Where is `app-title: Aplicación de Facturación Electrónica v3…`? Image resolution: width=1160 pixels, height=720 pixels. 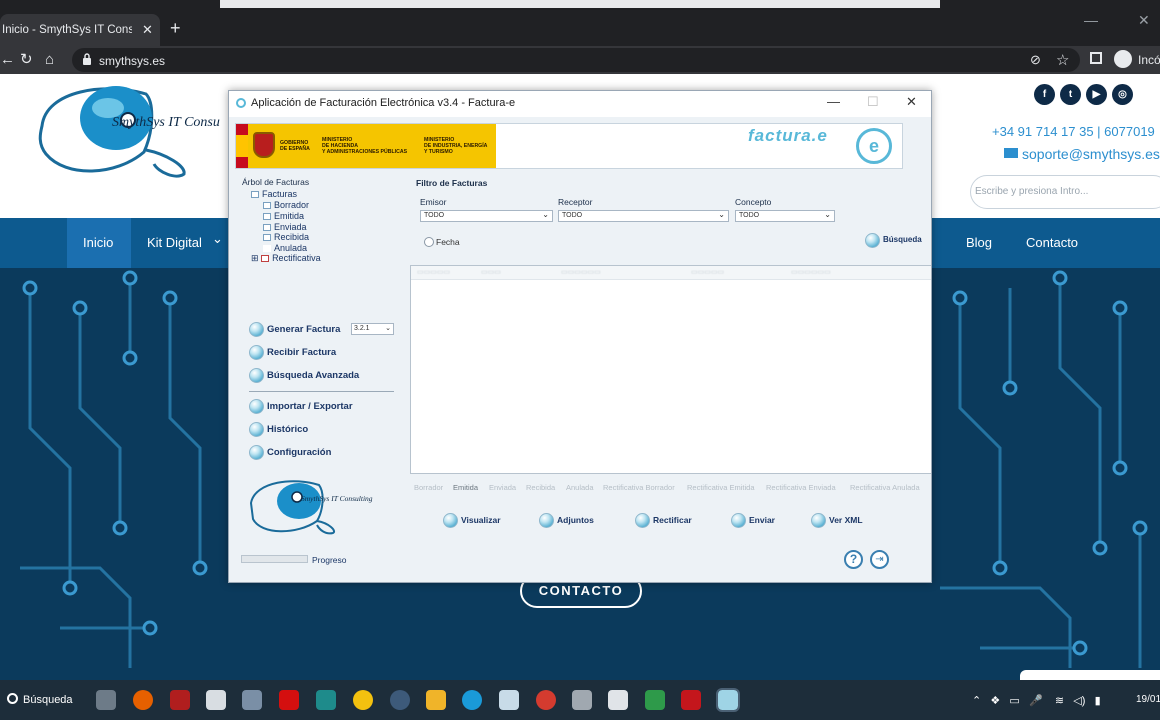 app-title: Aplicación de Facturación Electrónica v3… is located at coordinates (383, 103).